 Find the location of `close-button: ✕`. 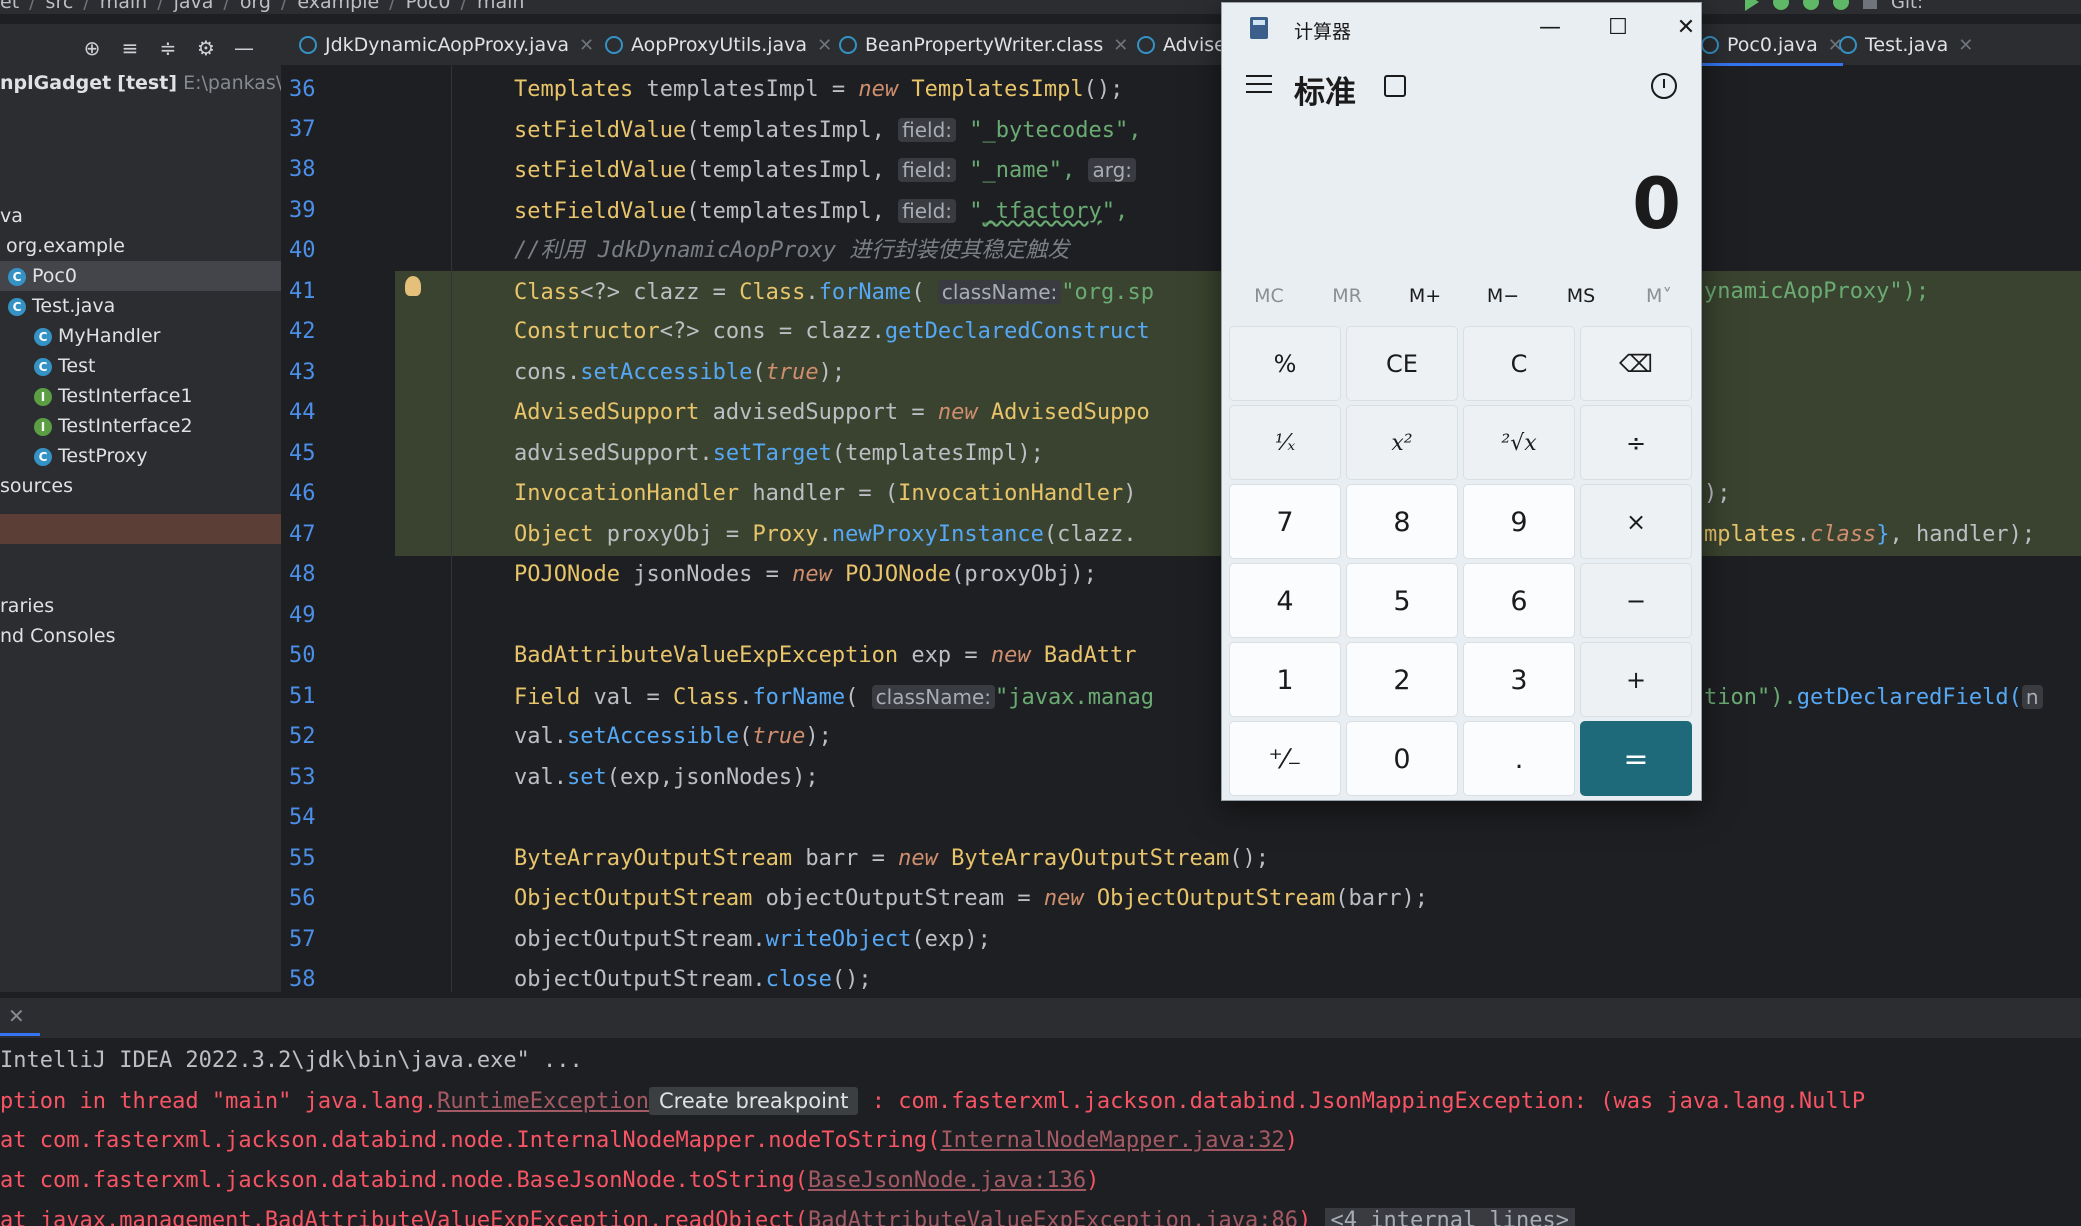

close-button: ✕ is located at coordinates (1686, 28).